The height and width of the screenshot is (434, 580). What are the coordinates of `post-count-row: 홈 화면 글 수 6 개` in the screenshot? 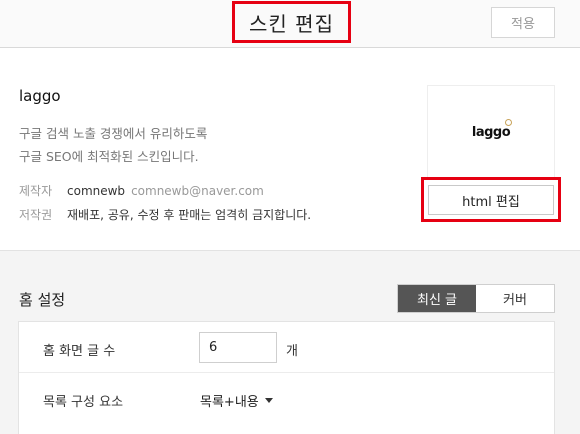 It's located at (286, 347).